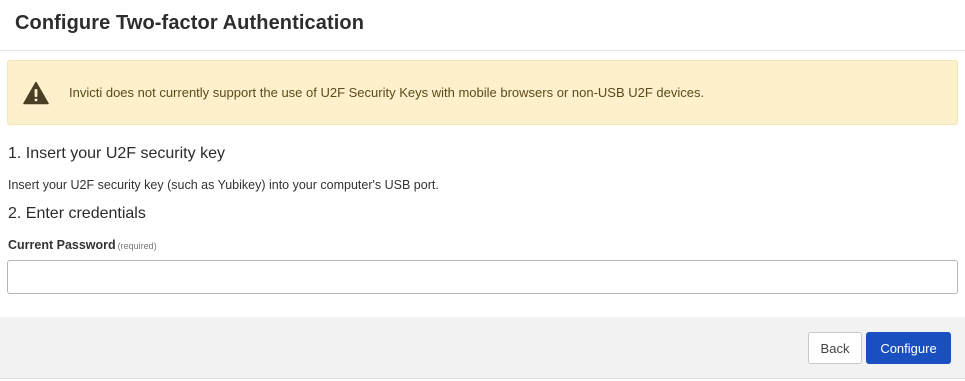 The height and width of the screenshot is (381, 965). Describe the element at coordinates (62, 245) in the screenshot. I see `current-password-label-text: Current Password` at that location.